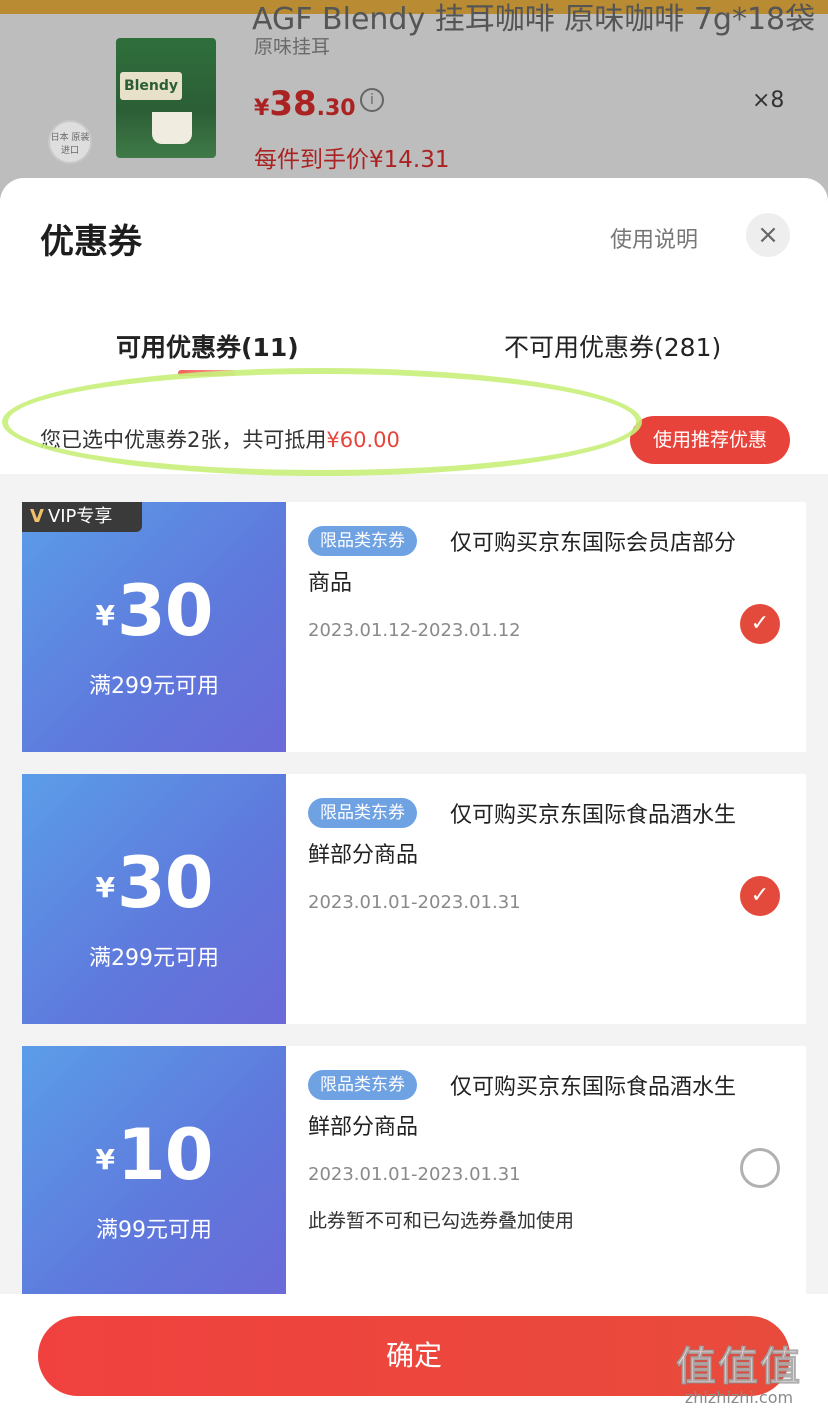 Image resolution: width=828 pixels, height=1419 pixels. I want to click on info-icon: i, so click(372, 100).